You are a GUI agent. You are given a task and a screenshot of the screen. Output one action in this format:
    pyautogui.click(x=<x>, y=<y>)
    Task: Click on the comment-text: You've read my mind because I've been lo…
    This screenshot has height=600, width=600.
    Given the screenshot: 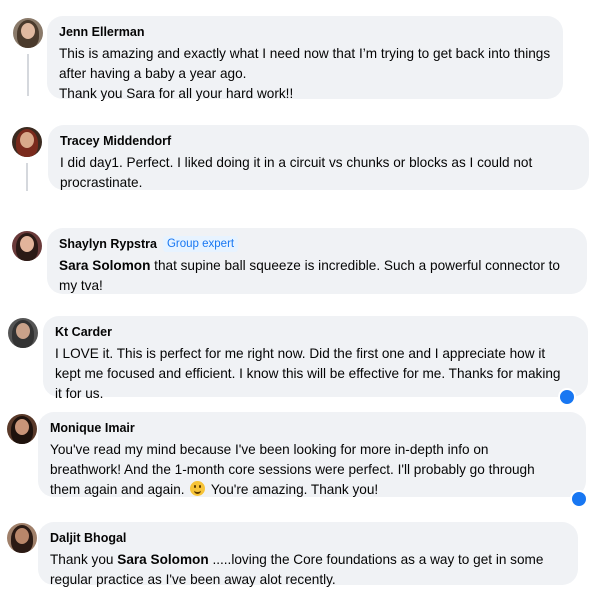 What is the action you would take?
    pyautogui.click(x=292, y=469)
    